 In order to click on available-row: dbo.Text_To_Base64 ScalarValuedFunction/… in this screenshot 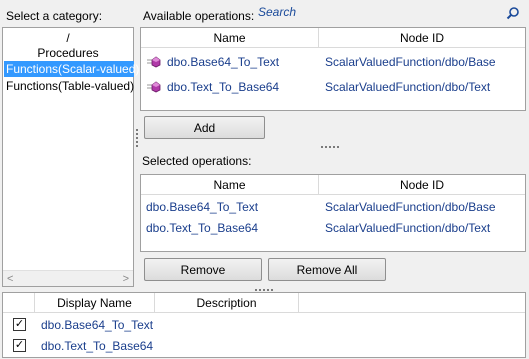, I will do `click(333, 87)`.